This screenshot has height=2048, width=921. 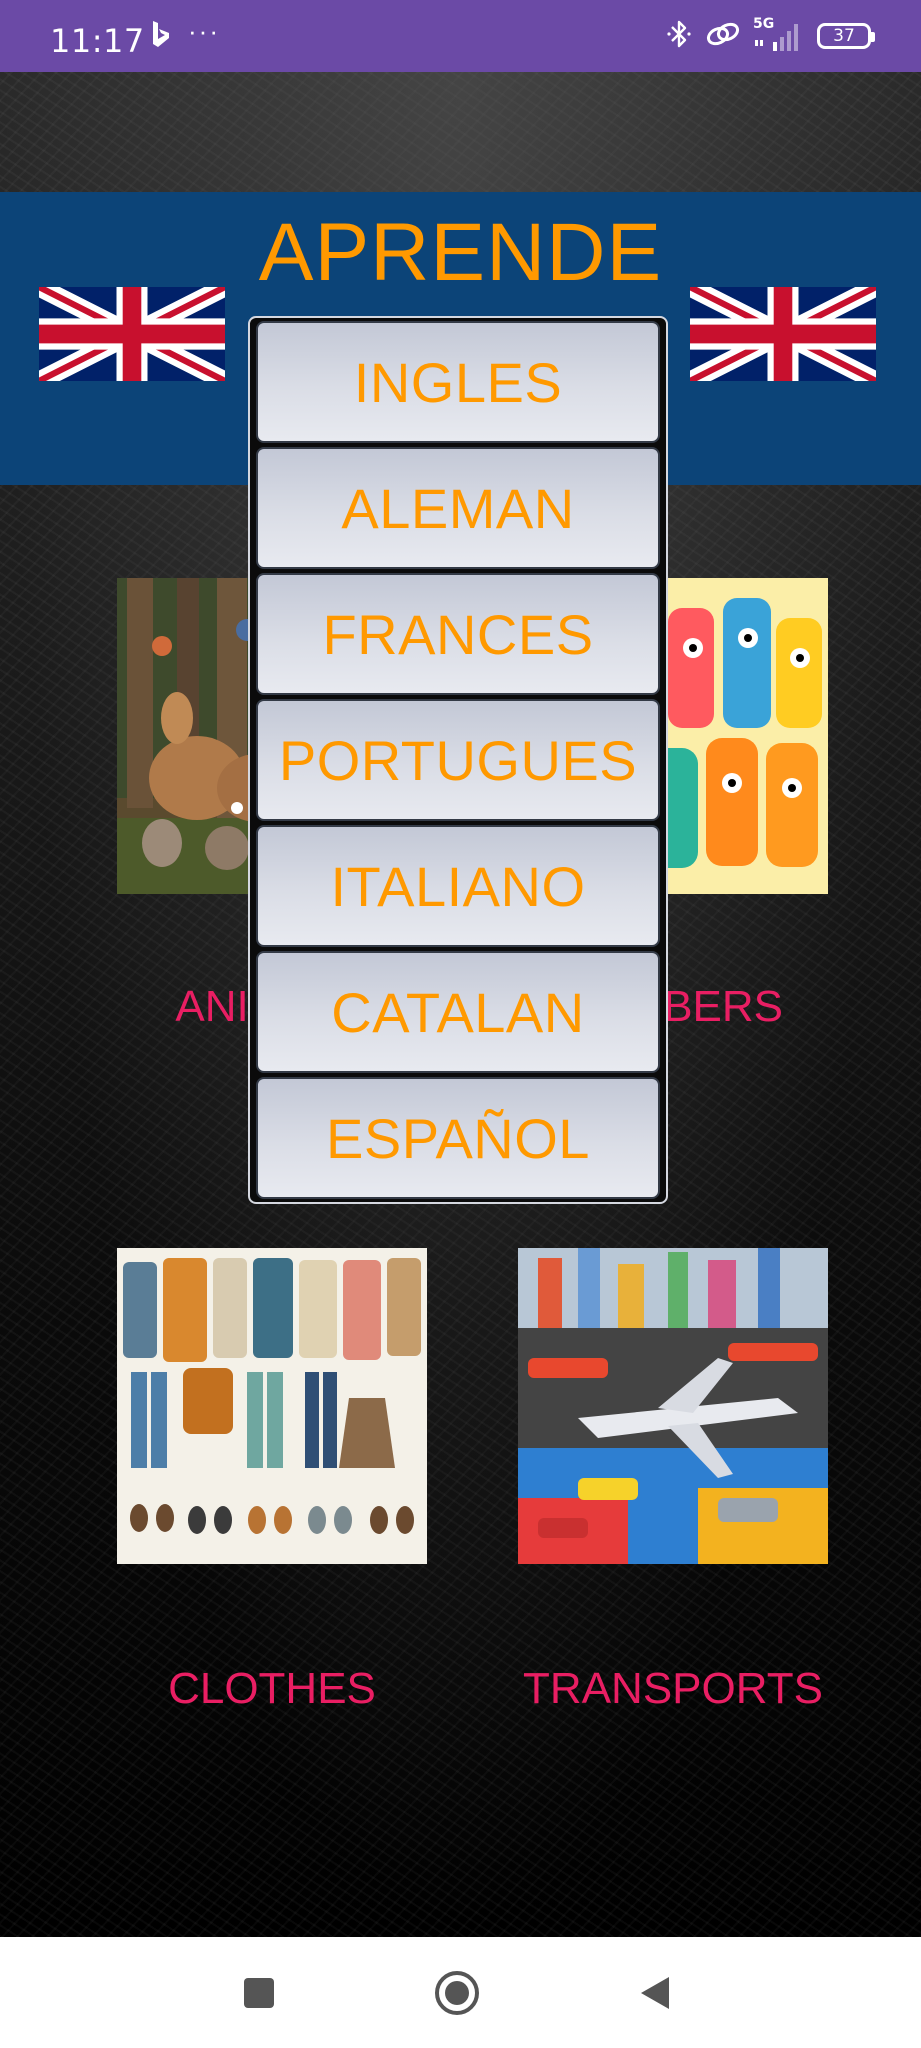 I want to click on uk-flag-right-icon, so click(x=783, y=334).